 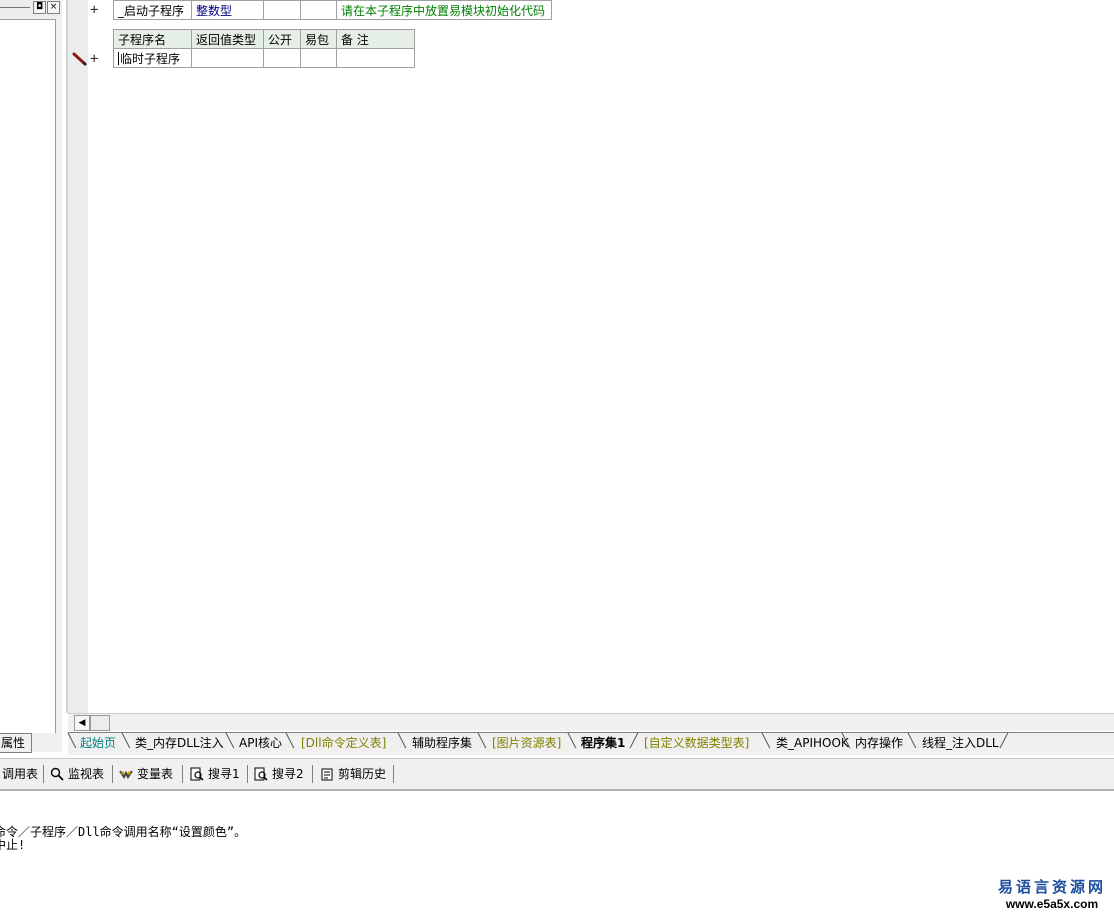 I want to click on tab-thread-inject-dll: 线程_注入DLL, so click(x=960, y=743).